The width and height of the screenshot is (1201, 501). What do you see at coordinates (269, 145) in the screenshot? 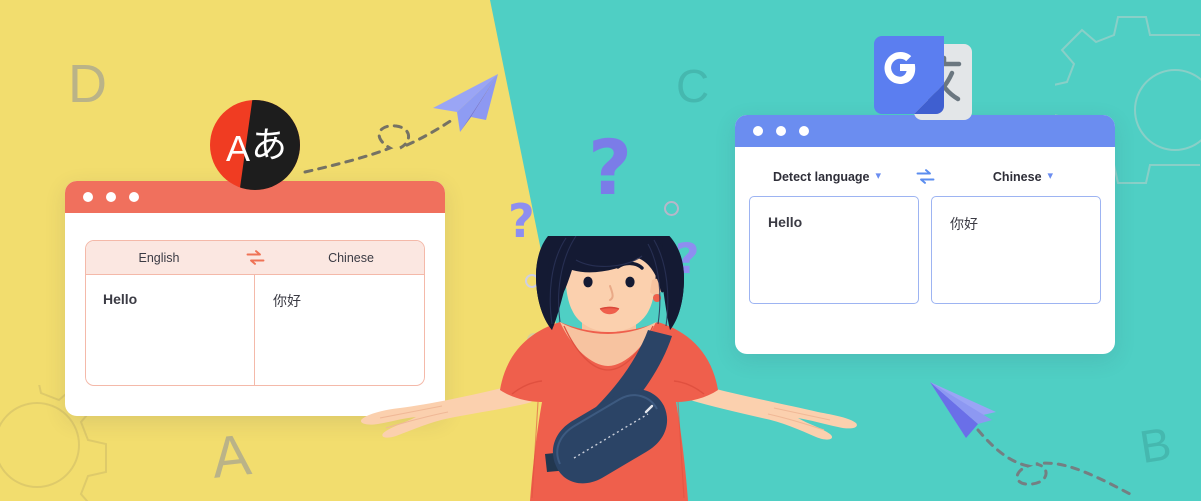
I see `badge-letter-hiragana: あ` at bounding box center [269, 145].